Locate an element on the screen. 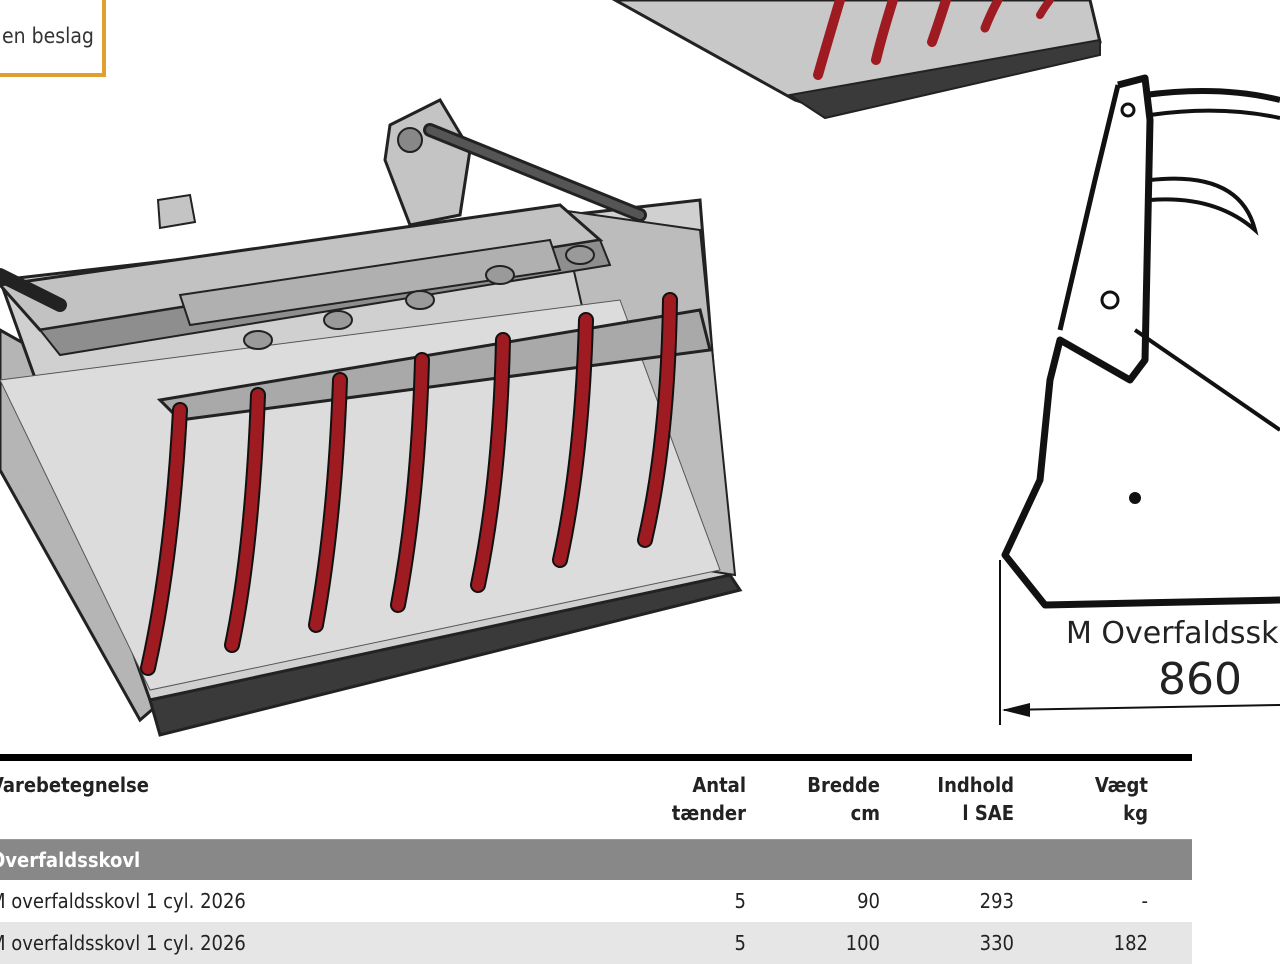 The width and height of the screenshot is (1280, 964). diagram-dimension: 860 is located at coordinates (1200, 679).